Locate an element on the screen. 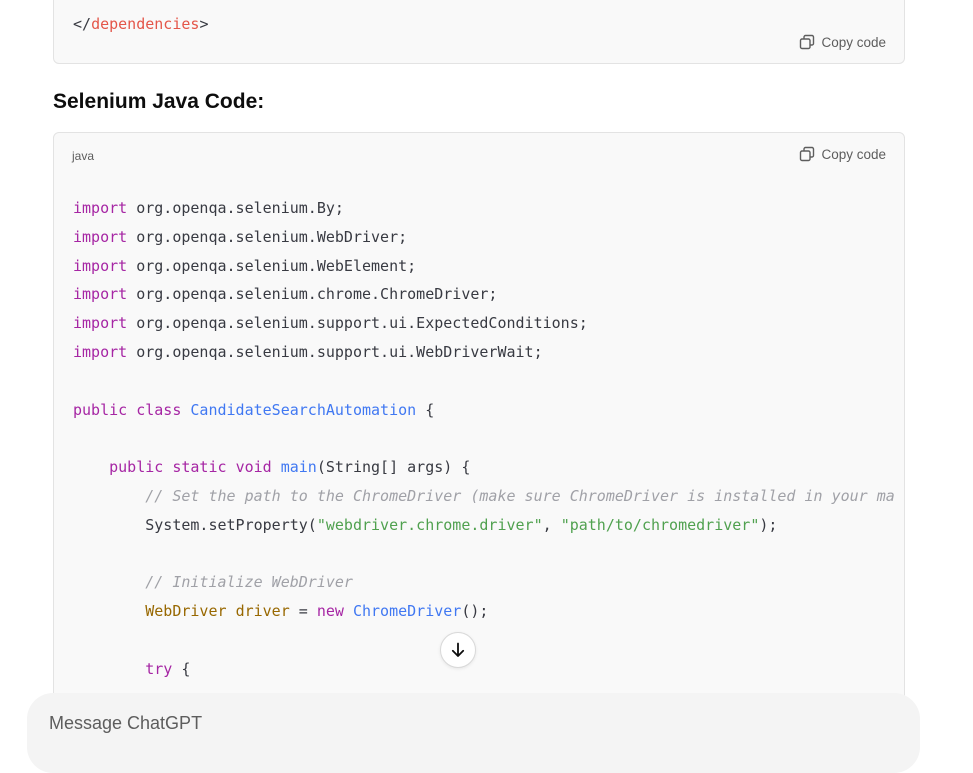  code-token: CandidateSearchAutomation is located at coordinates (303, 409).